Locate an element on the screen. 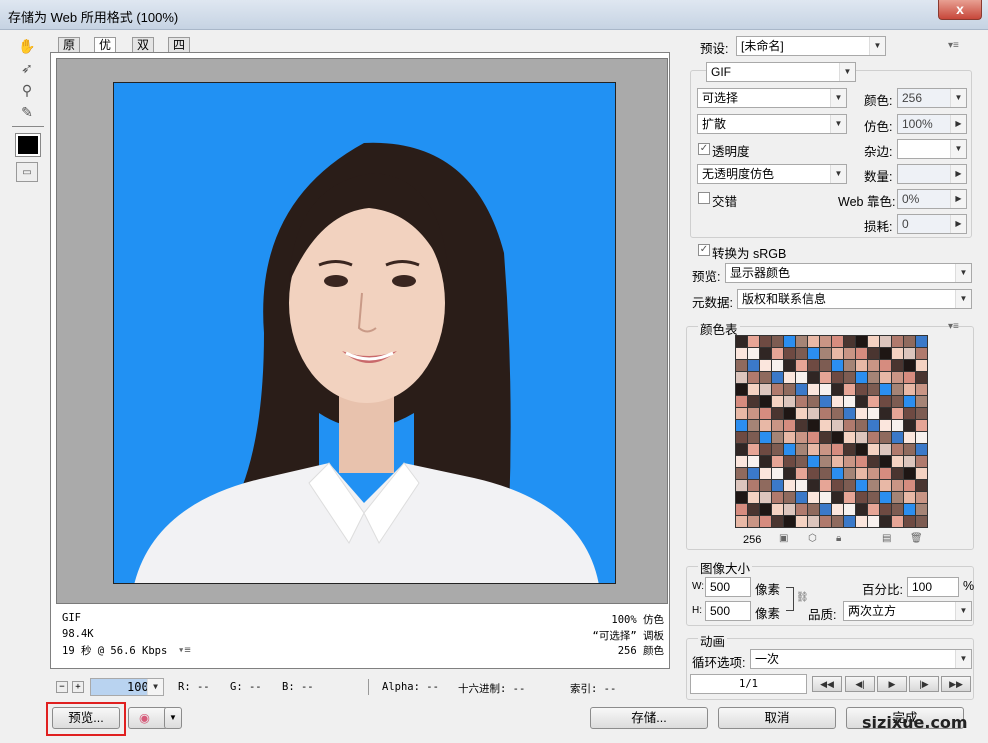  color-table-menu-icon: ▾≡ is located at coordinates (953, 326).